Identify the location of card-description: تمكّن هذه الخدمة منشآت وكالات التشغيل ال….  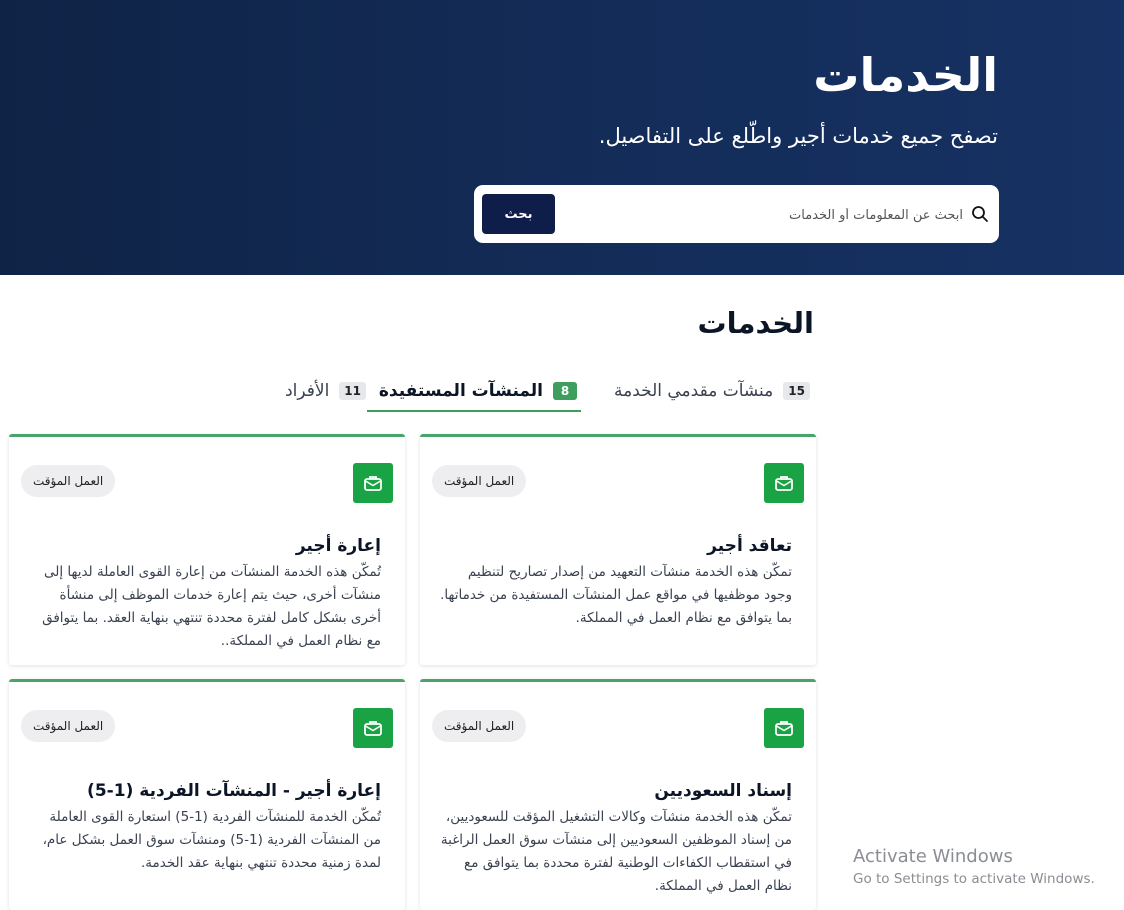
(616, 851).